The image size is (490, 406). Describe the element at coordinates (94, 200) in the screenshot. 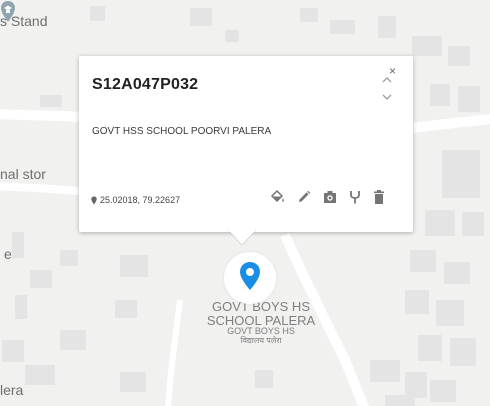

I see `location-pin-icon` at that location.